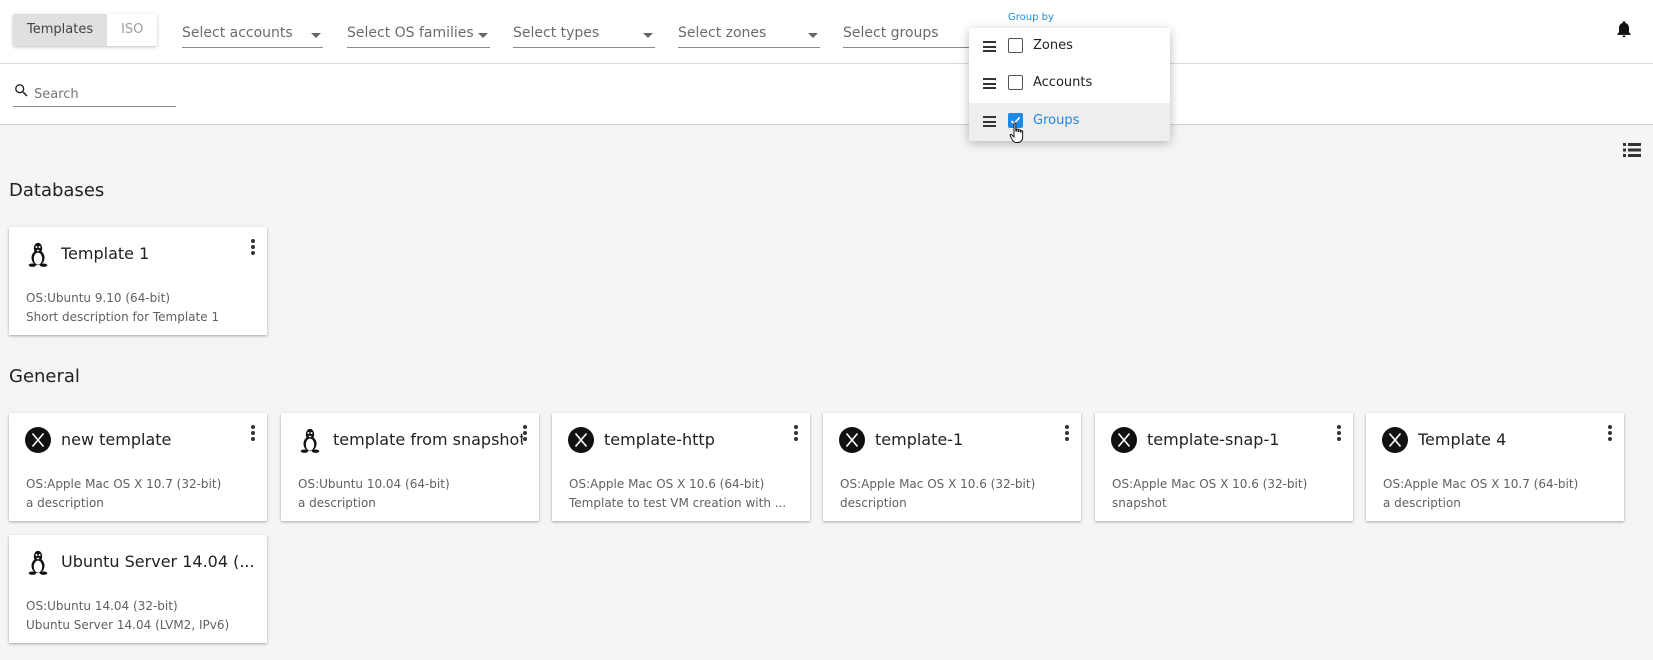 The height and width of the screenshot is (660, 1653). I want to click on group-by-option-accounts: Accounts, so click(1069, 84).